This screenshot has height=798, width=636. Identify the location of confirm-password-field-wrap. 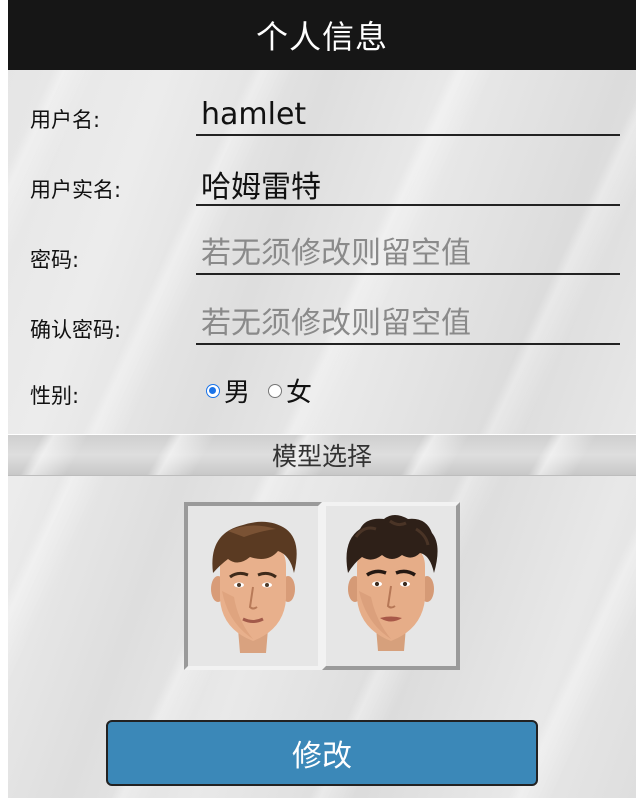
(408, 324).